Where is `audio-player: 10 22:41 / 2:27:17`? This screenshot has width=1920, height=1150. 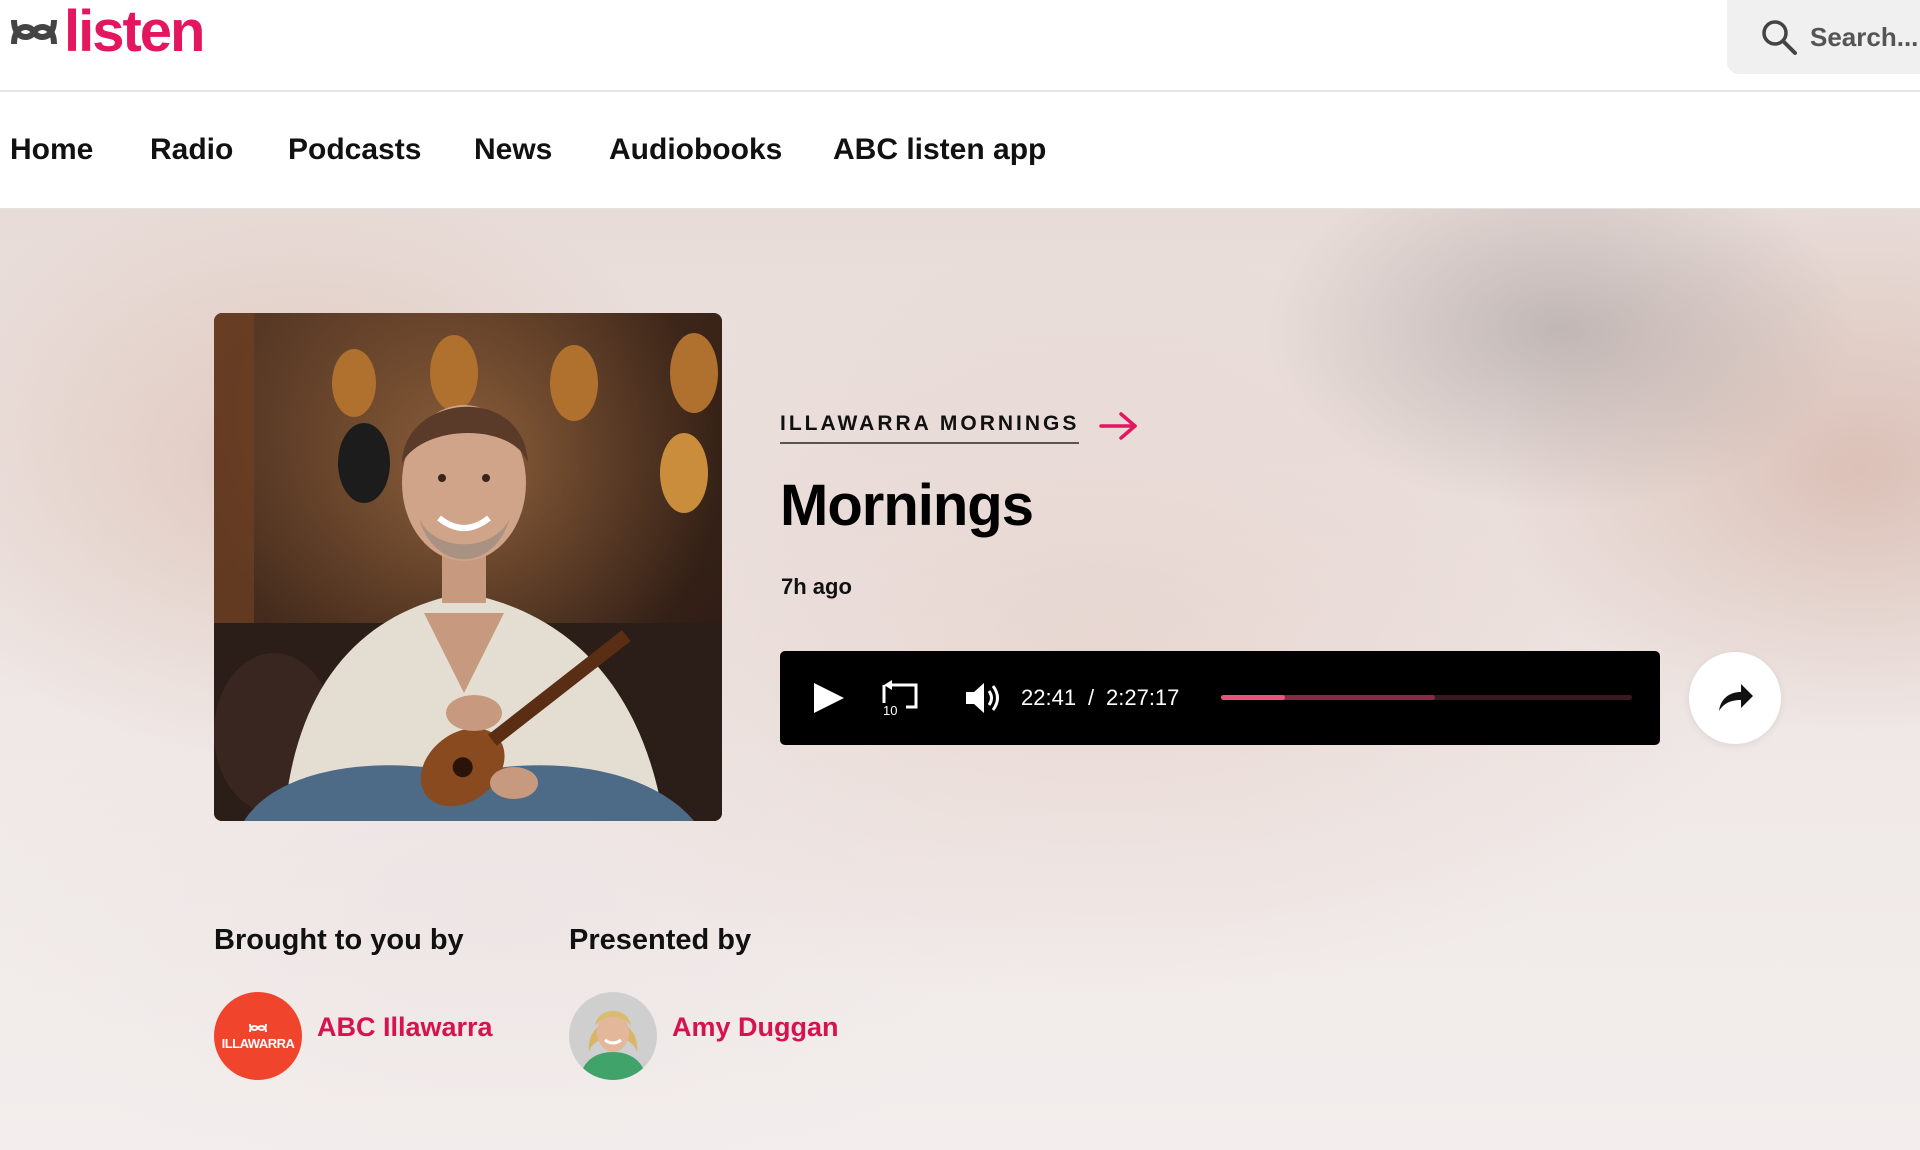
audio-player: 10 22:41 / 2:27:17 is located at coordinates (1220, 698).